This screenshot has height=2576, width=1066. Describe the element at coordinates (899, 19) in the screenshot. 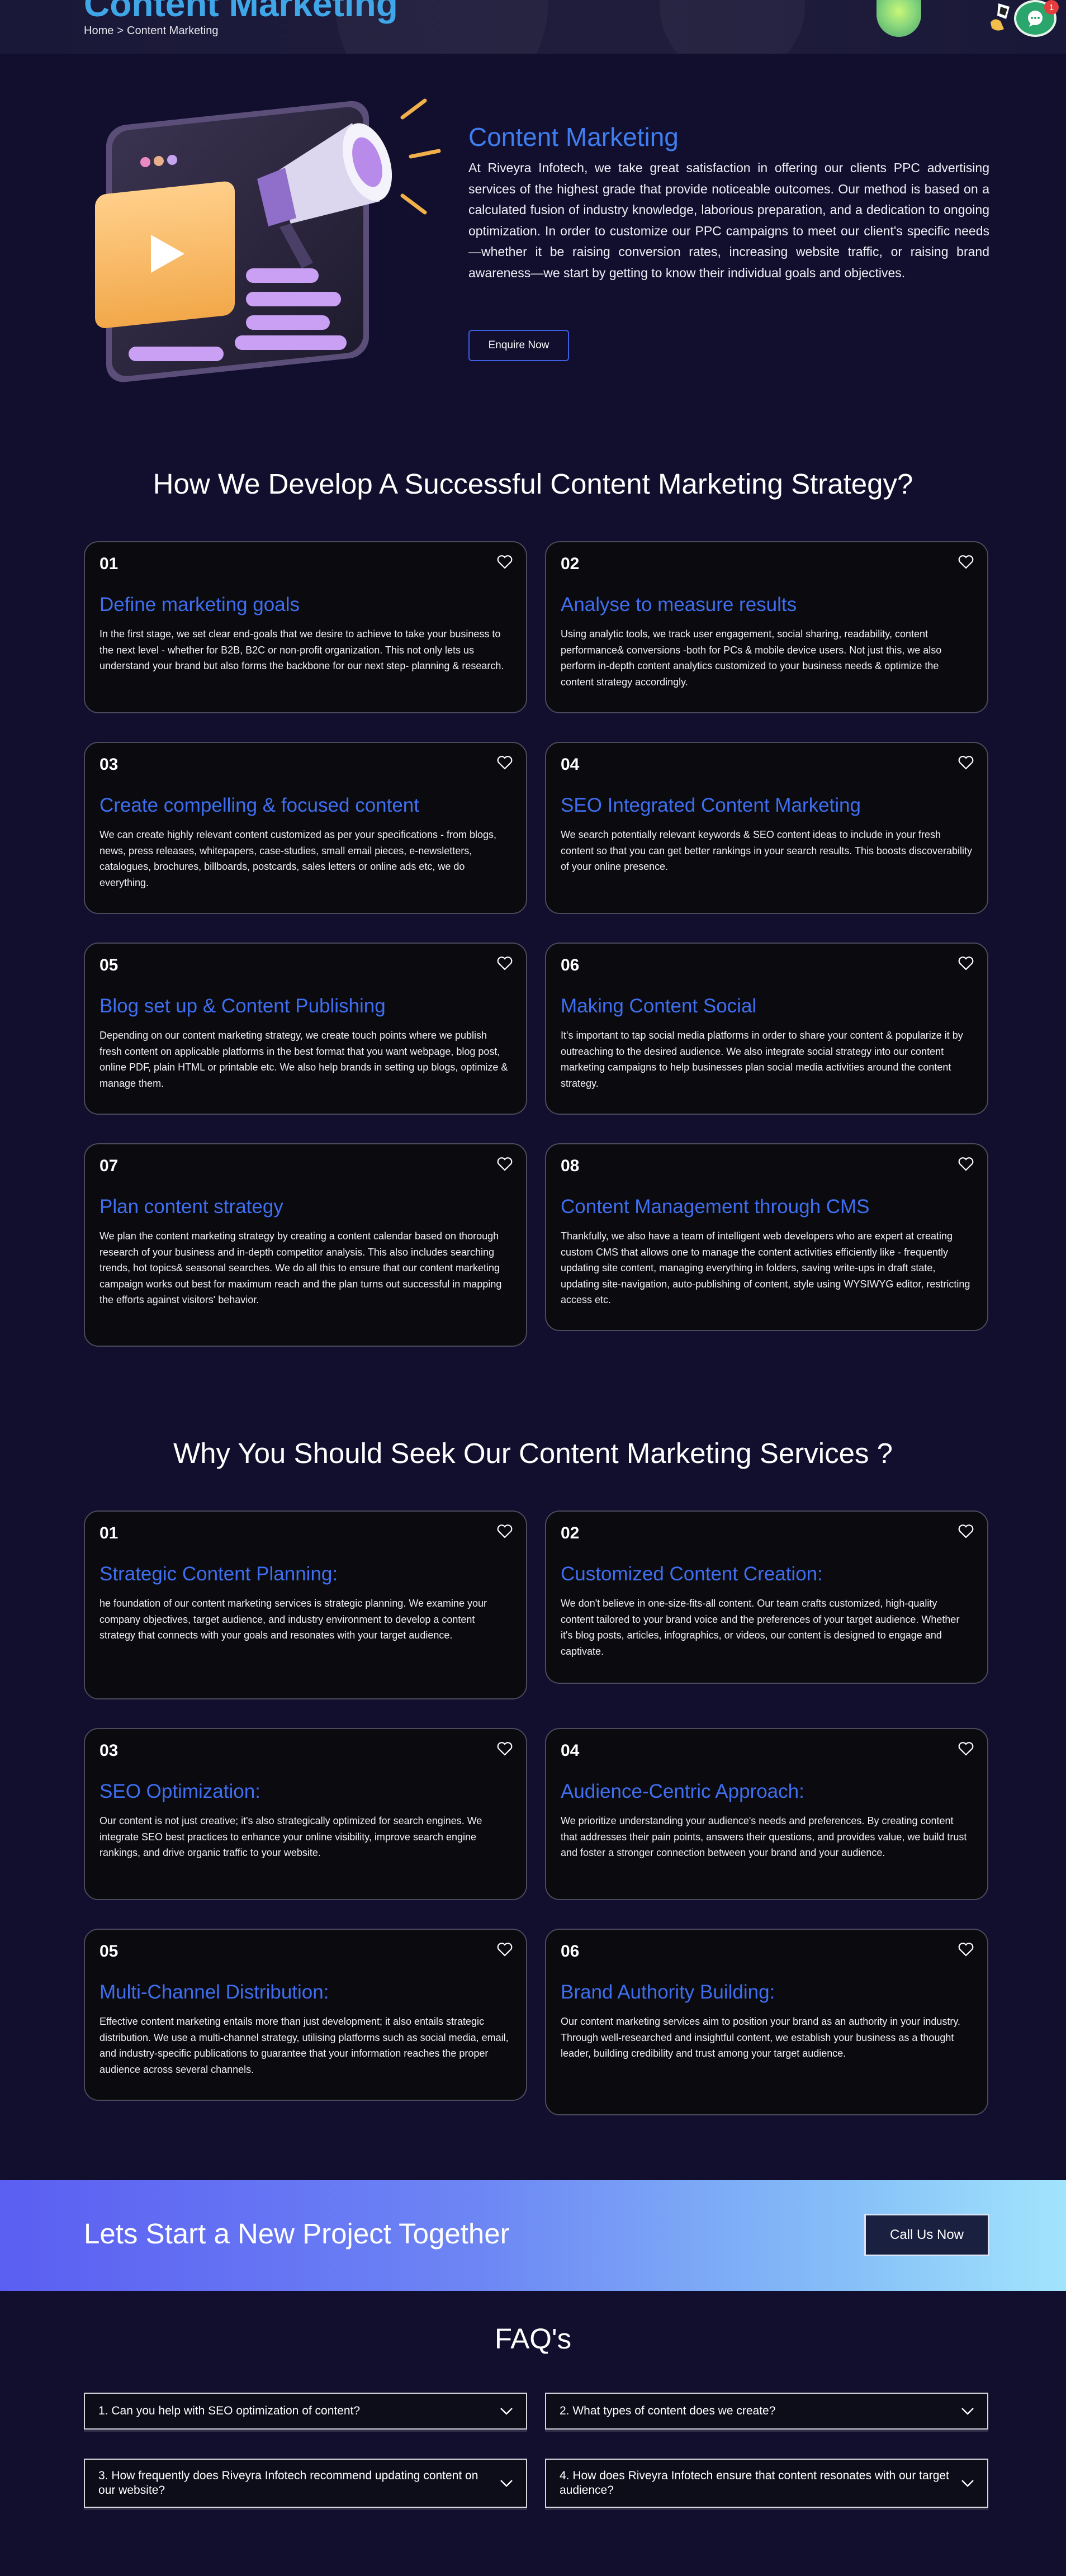

I see `decor-orb` at that location.